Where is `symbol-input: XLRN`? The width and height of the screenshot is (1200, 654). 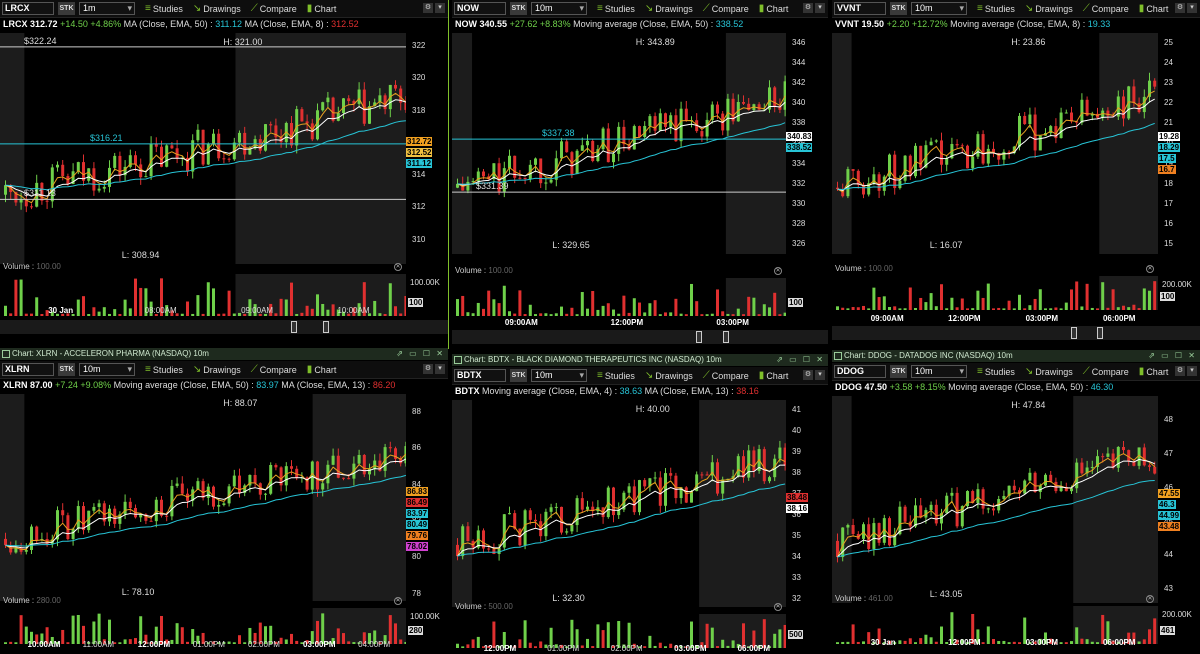 symbol-input: XLRN is located at coordinates (28, 369).